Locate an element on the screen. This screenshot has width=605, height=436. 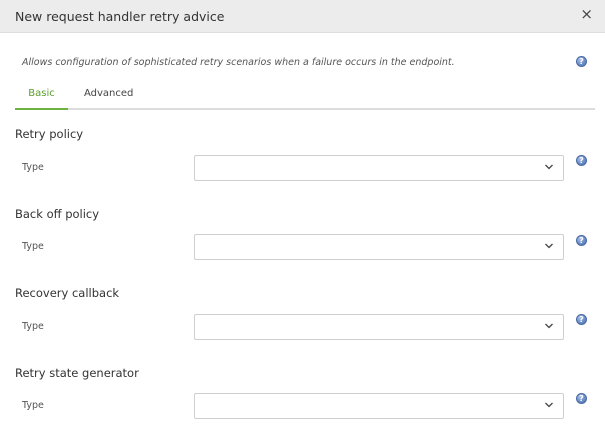
section-title-retry-state-generator: Retry state generator is located at coordinates (77, 373).